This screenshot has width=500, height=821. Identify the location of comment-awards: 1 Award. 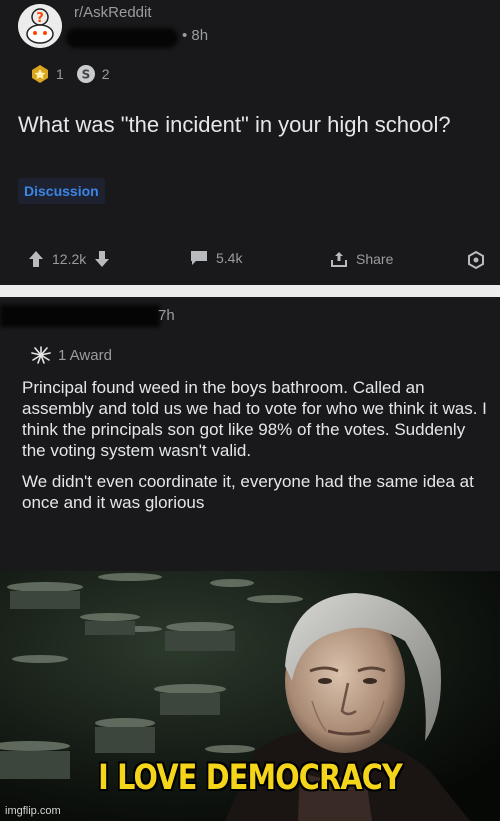
(71, 355).